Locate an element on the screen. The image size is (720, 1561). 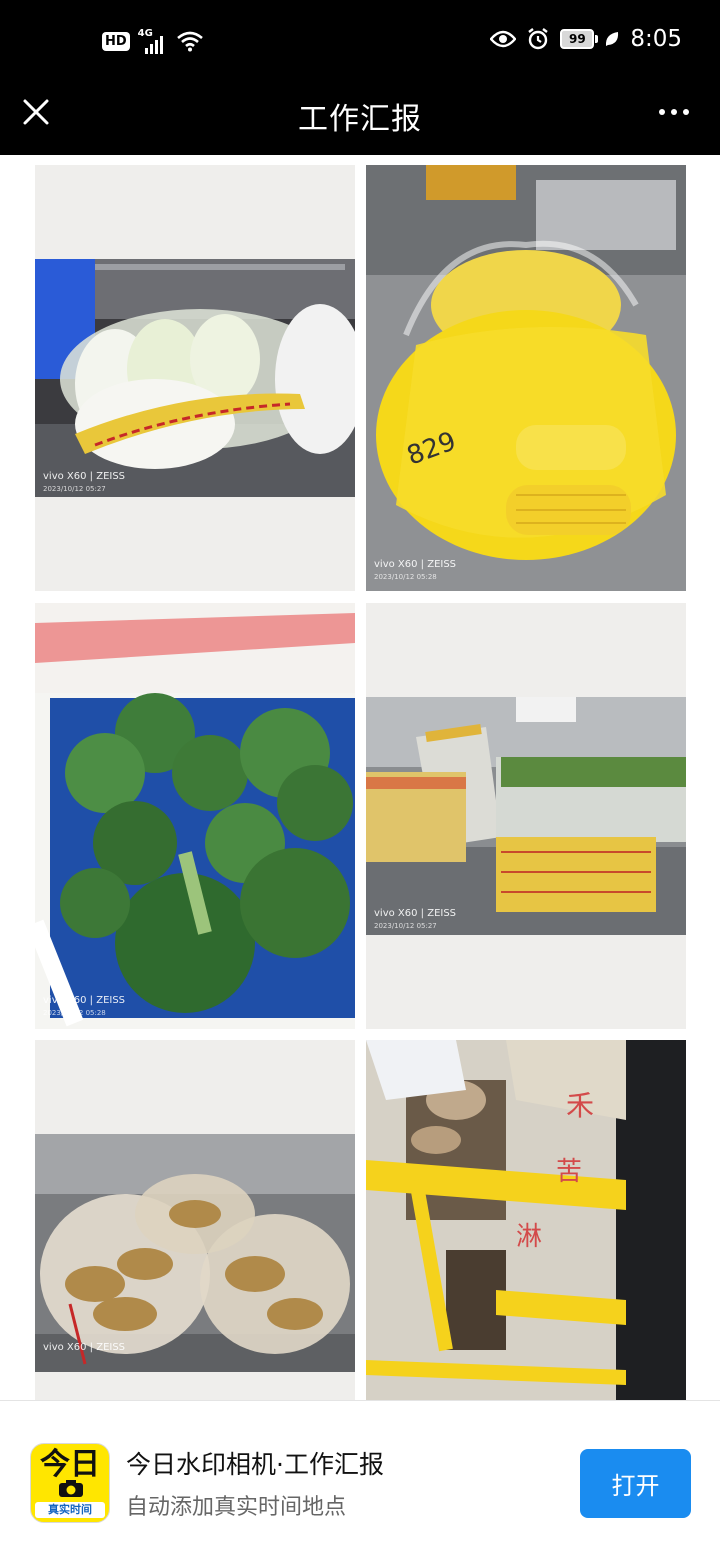
clock: 8:05 is located at coordinates (656, 39).